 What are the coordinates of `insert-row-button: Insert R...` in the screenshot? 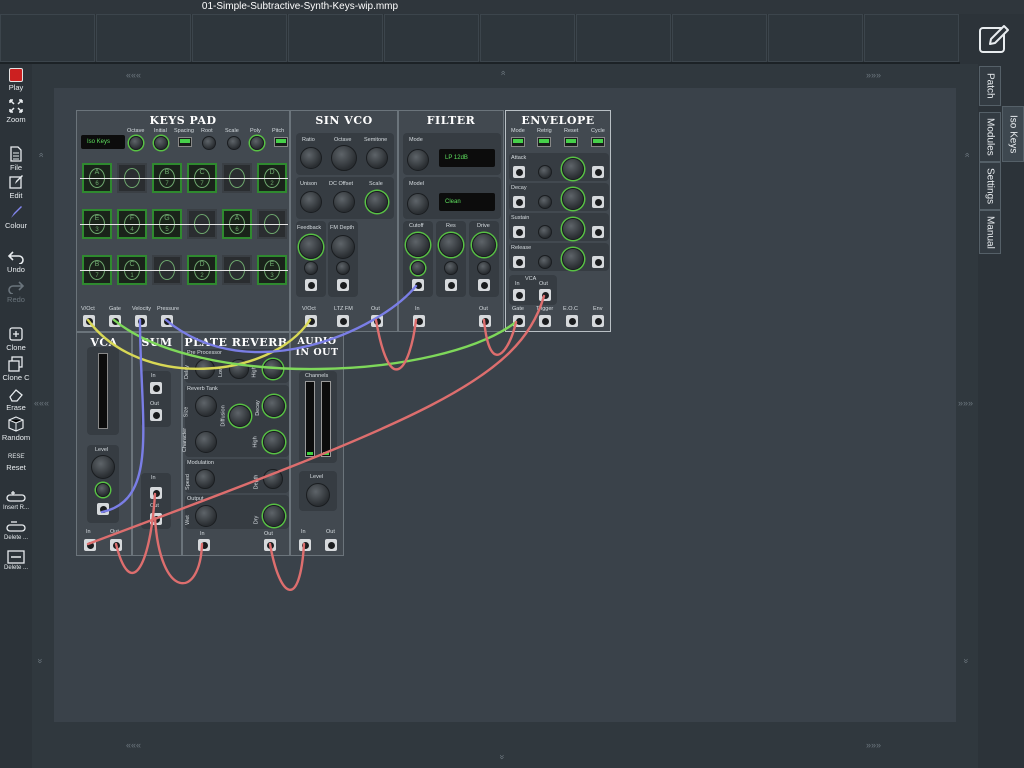 It's located at (16, 500).